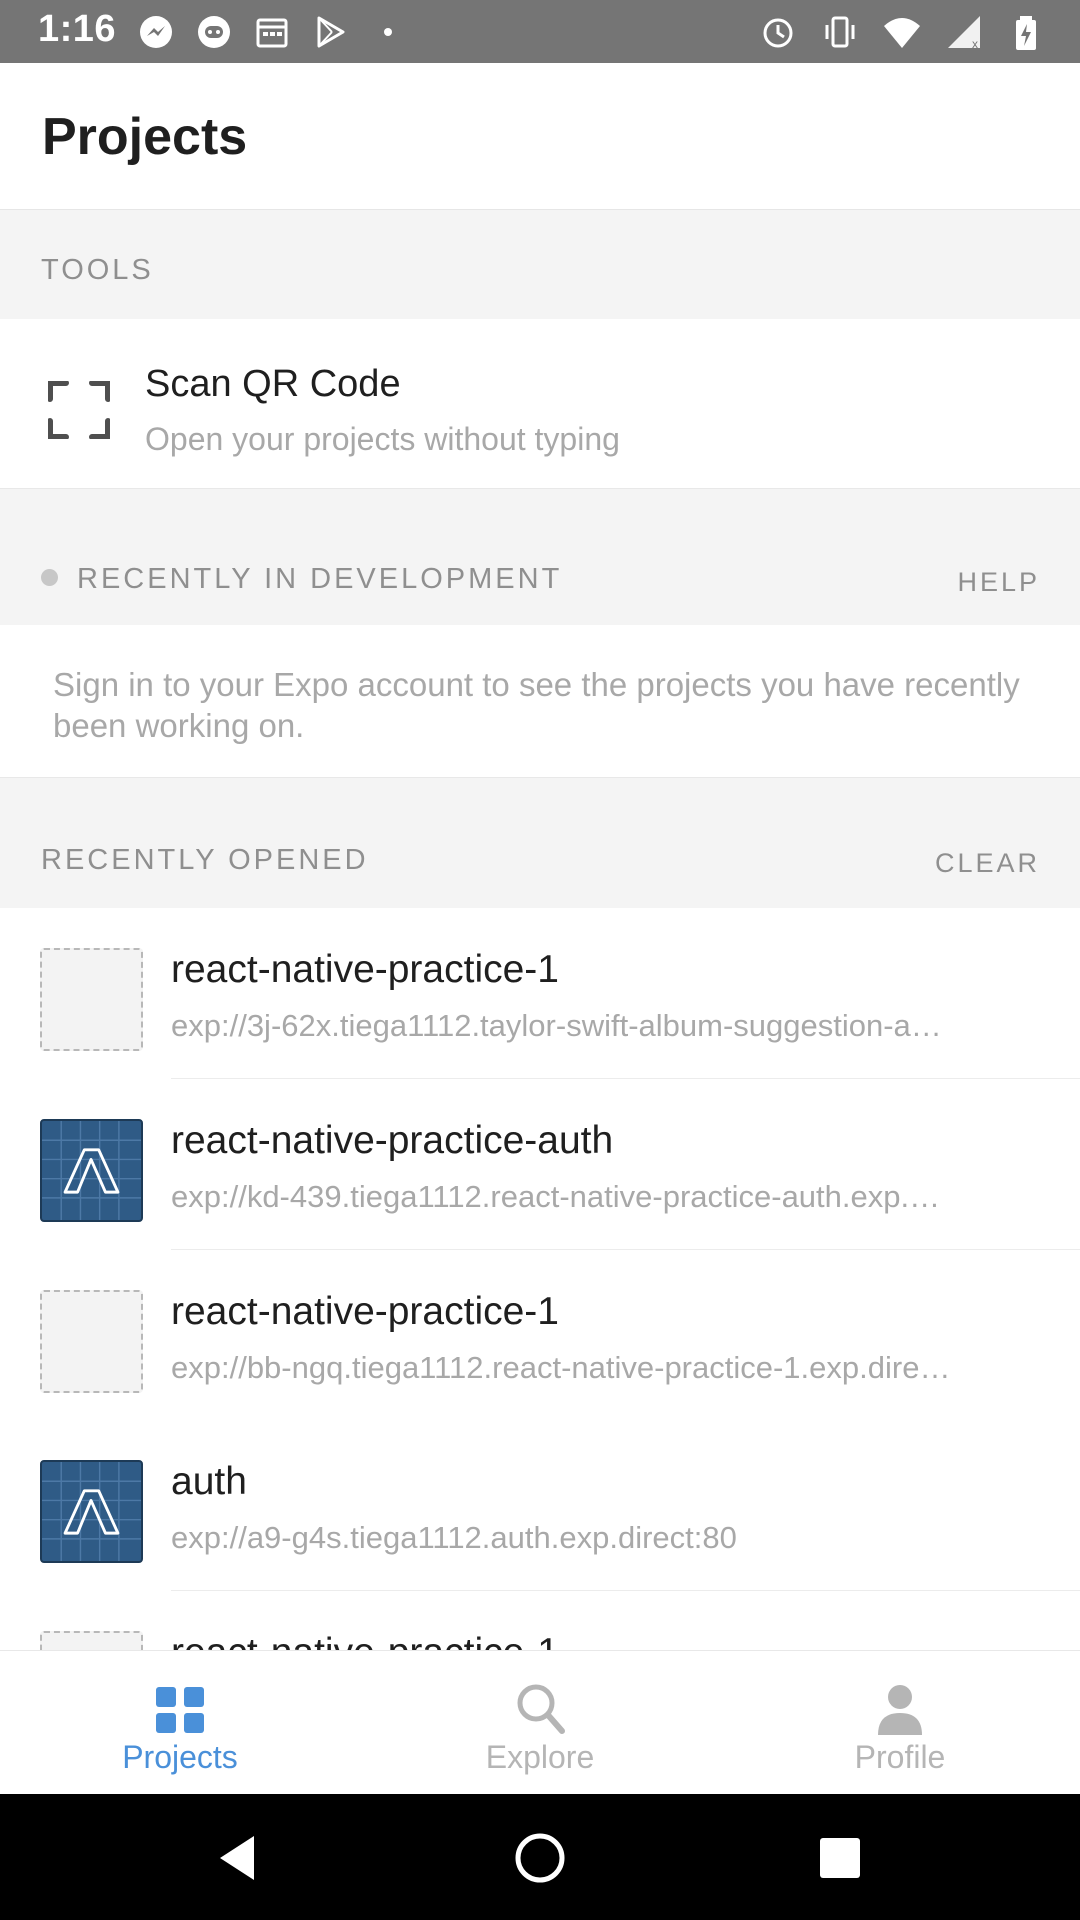  I want to click on clear-button: CLEAR, so click(987, 863).